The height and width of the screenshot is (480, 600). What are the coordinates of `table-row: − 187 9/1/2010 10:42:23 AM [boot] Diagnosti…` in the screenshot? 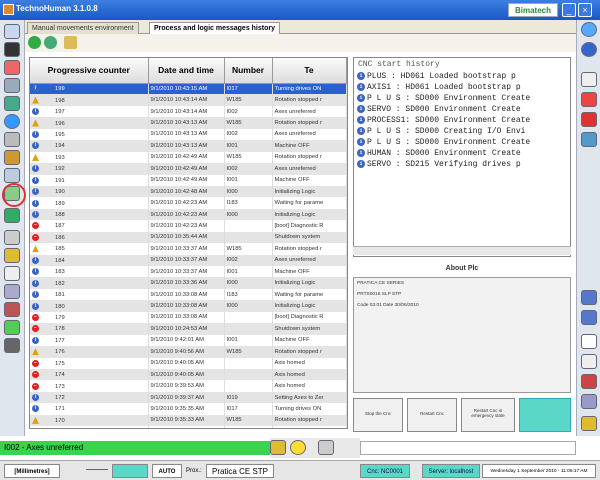 It's located at (188, 226).